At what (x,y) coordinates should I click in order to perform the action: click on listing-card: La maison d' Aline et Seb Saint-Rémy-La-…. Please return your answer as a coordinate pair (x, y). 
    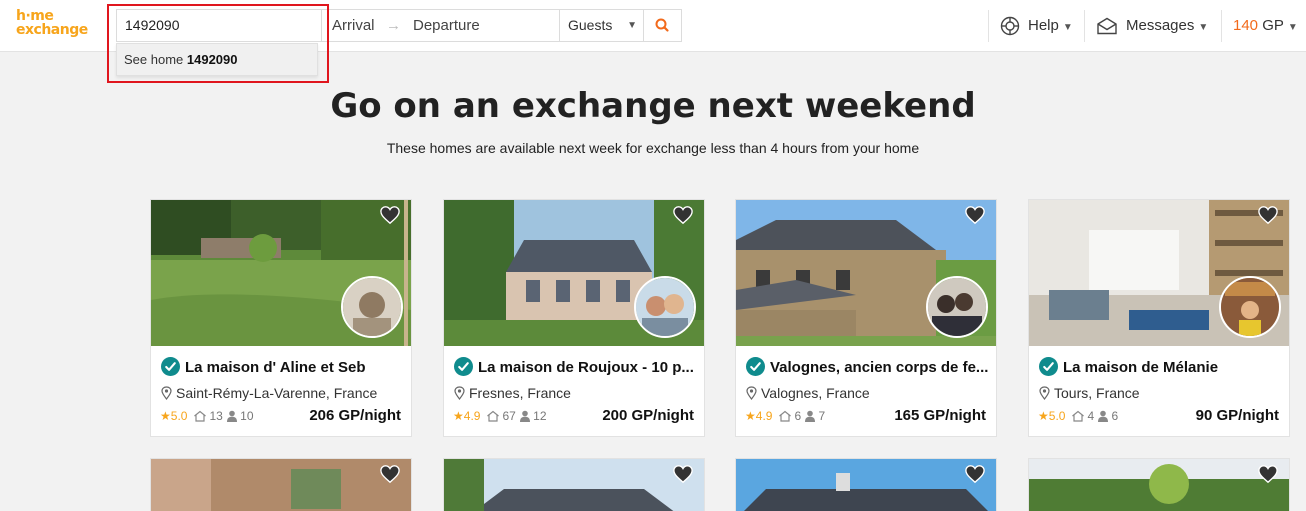
    Looking at the image, I should click on (281, 318).